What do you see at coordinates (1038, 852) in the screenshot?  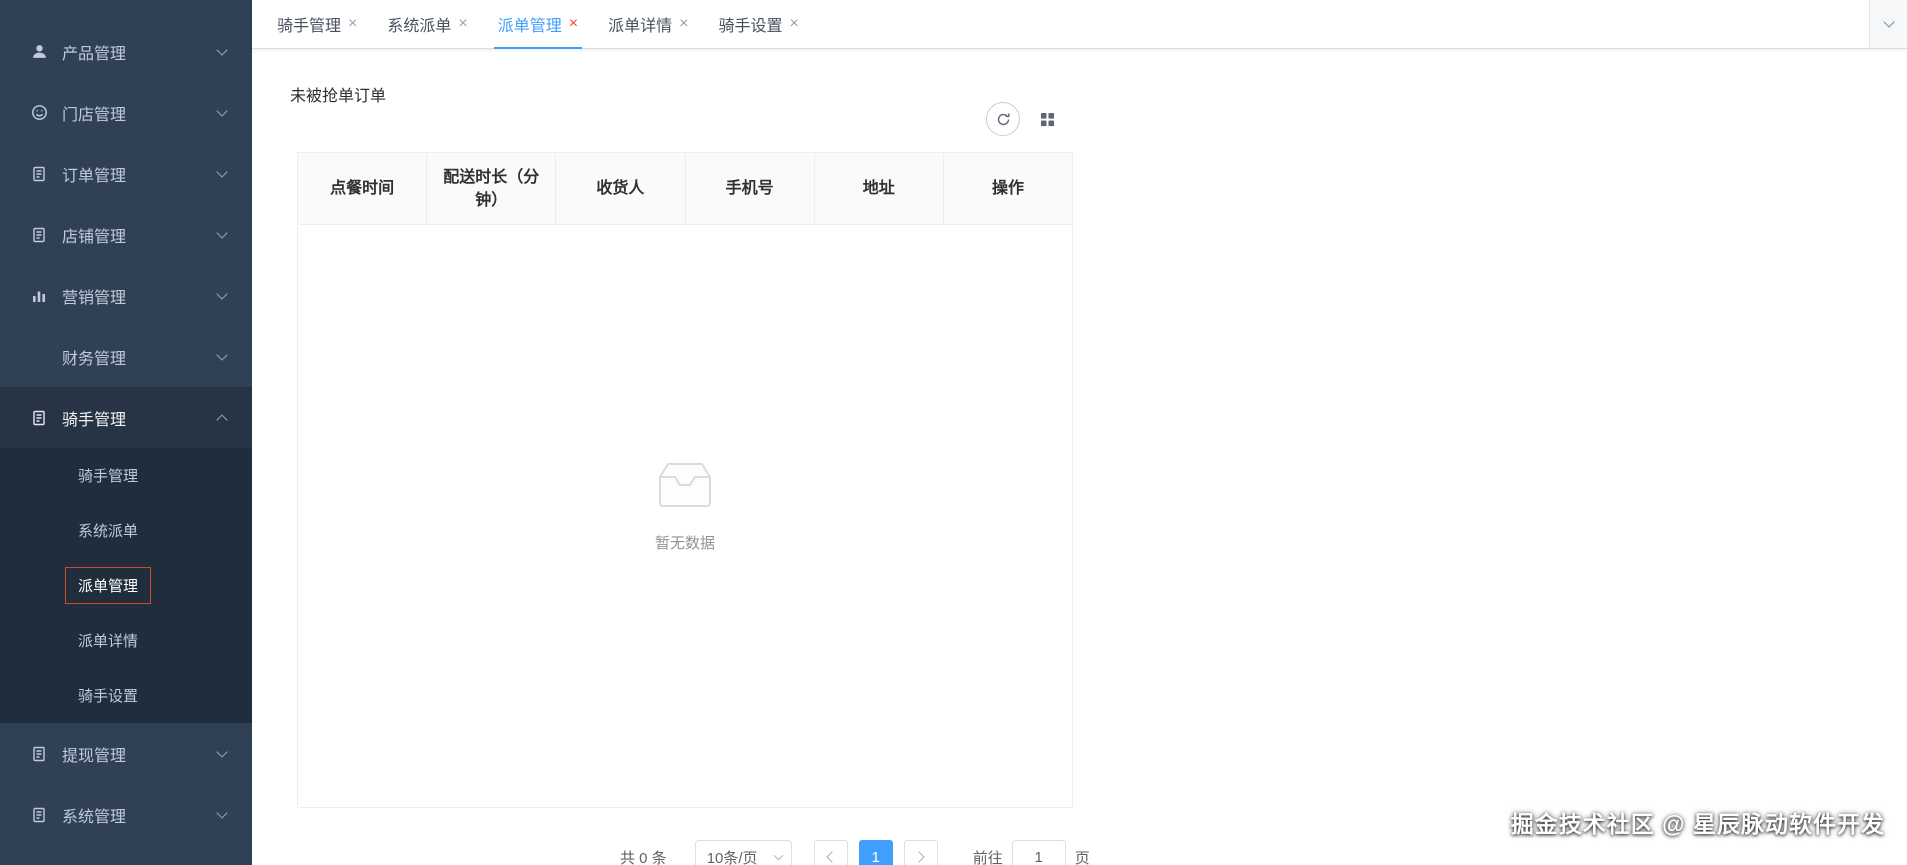 I see `goto-page-input` at bounding box center [1038, 852].